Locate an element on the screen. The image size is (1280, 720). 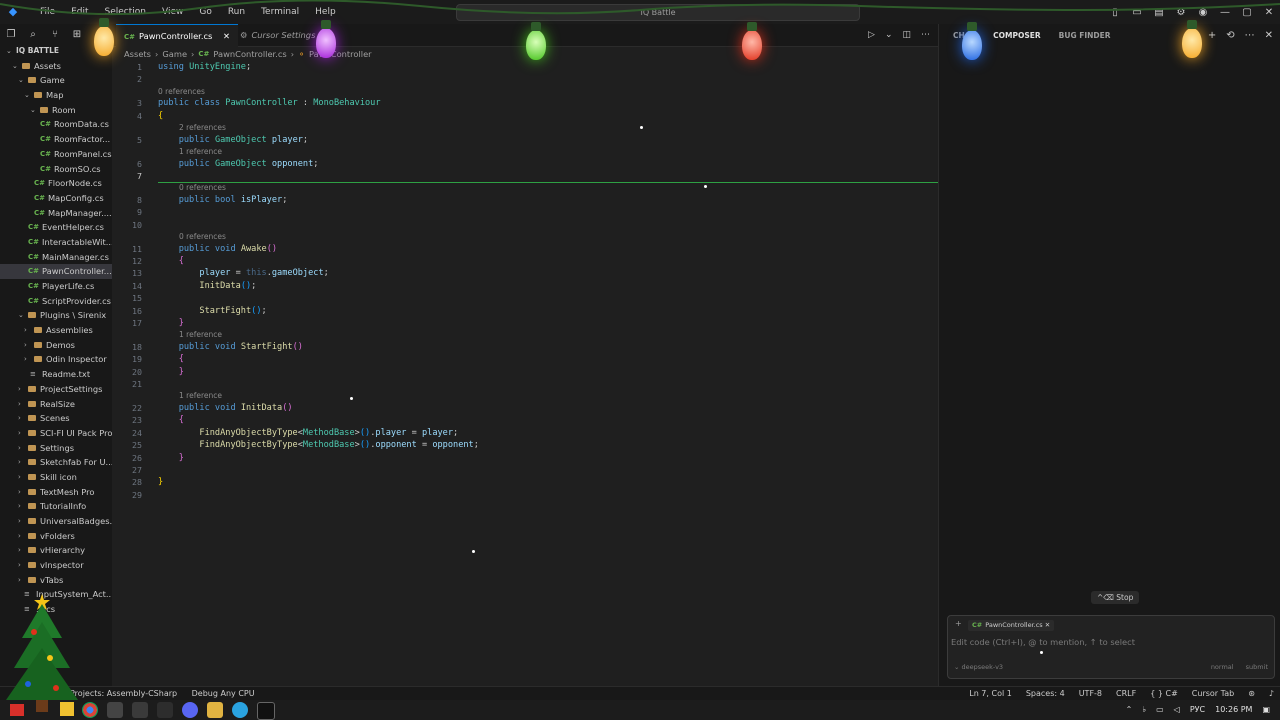
context-file-chip: C# PawnController.cs ✕ is located at coordinates (1011, 625).